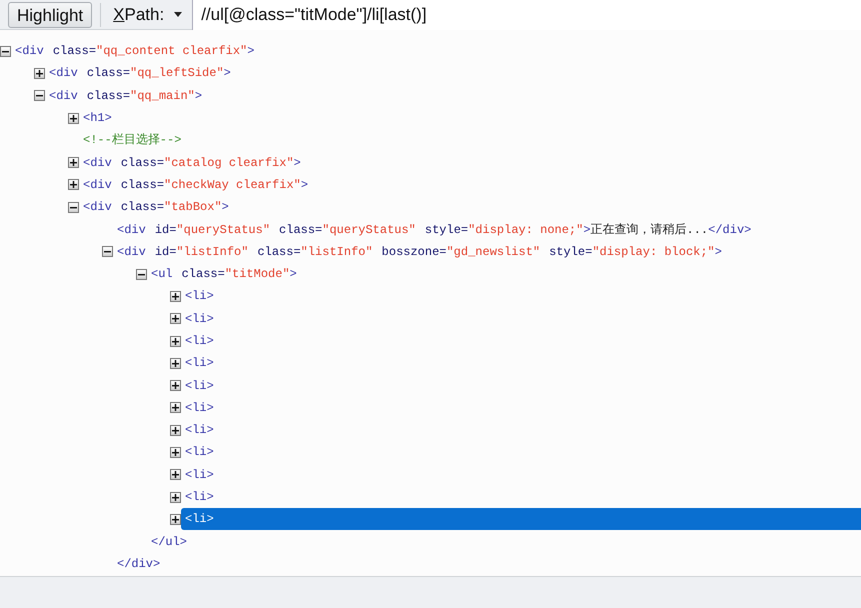  What do you see at coordinates (50, 15) in the screenshot?
I see `highlight-button: Highlight` at bounding box center [50, 15].